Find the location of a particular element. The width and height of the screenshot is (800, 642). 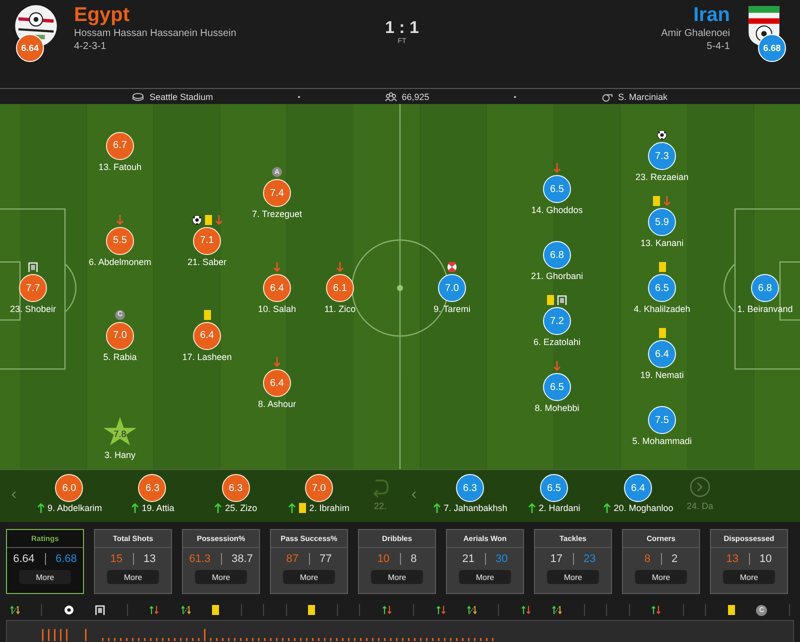

manager-name: Amir Ghalenoei is located at coordinates (695, 33).